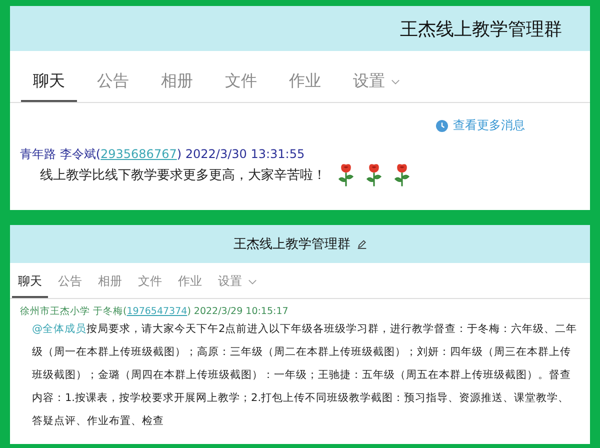 The height and width of the screenshot is (448, 600). What do you see at coordinates (59, 329) in the screenshot?
I see `mention-link: @全体成员` at bounding box center [59, 329].